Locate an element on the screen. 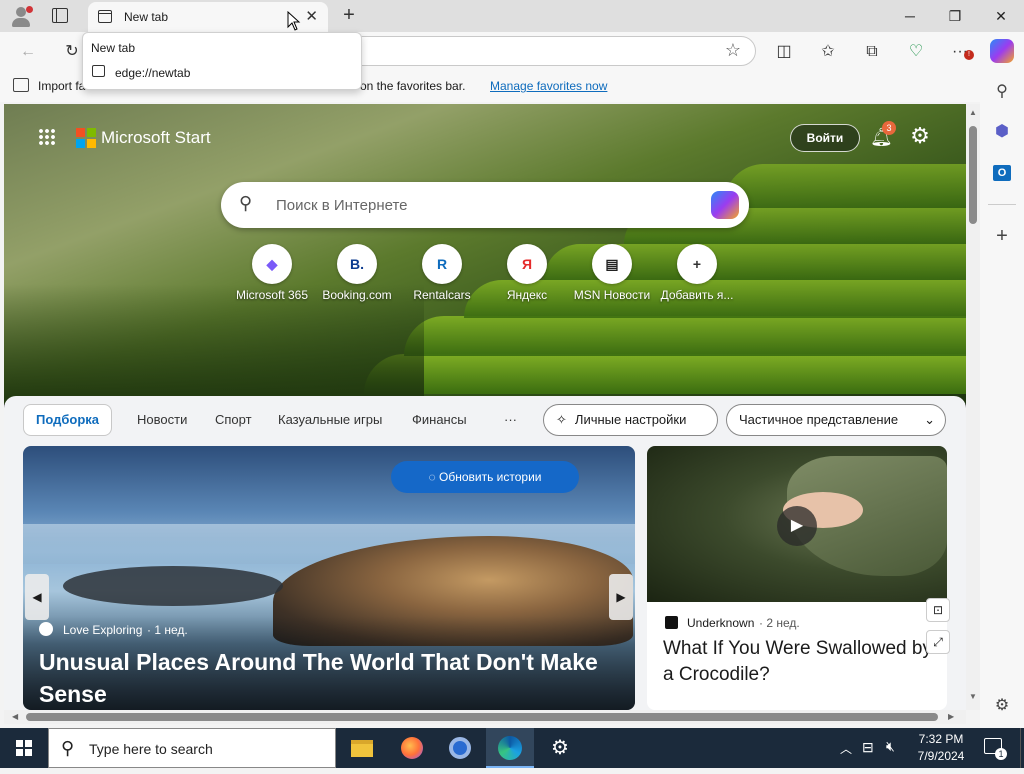 Image resolution: width=1024 pixels, height=774 pixels. horizontal-scroll-thumb is located at coordinates (482, 717).